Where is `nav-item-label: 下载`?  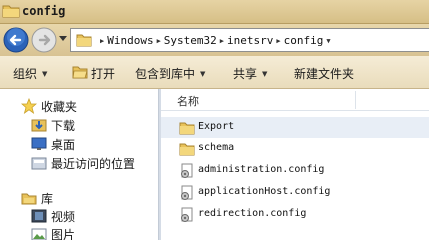
nav-item-label: 下载 is located at coordinates (63, 126).